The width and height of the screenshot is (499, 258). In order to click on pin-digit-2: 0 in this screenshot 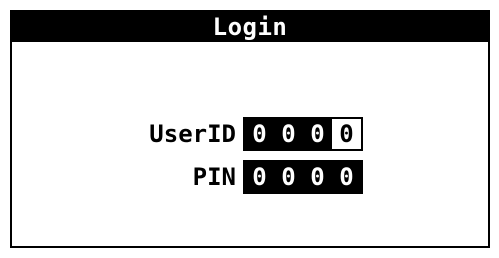, I will do `click(288, 177)`.